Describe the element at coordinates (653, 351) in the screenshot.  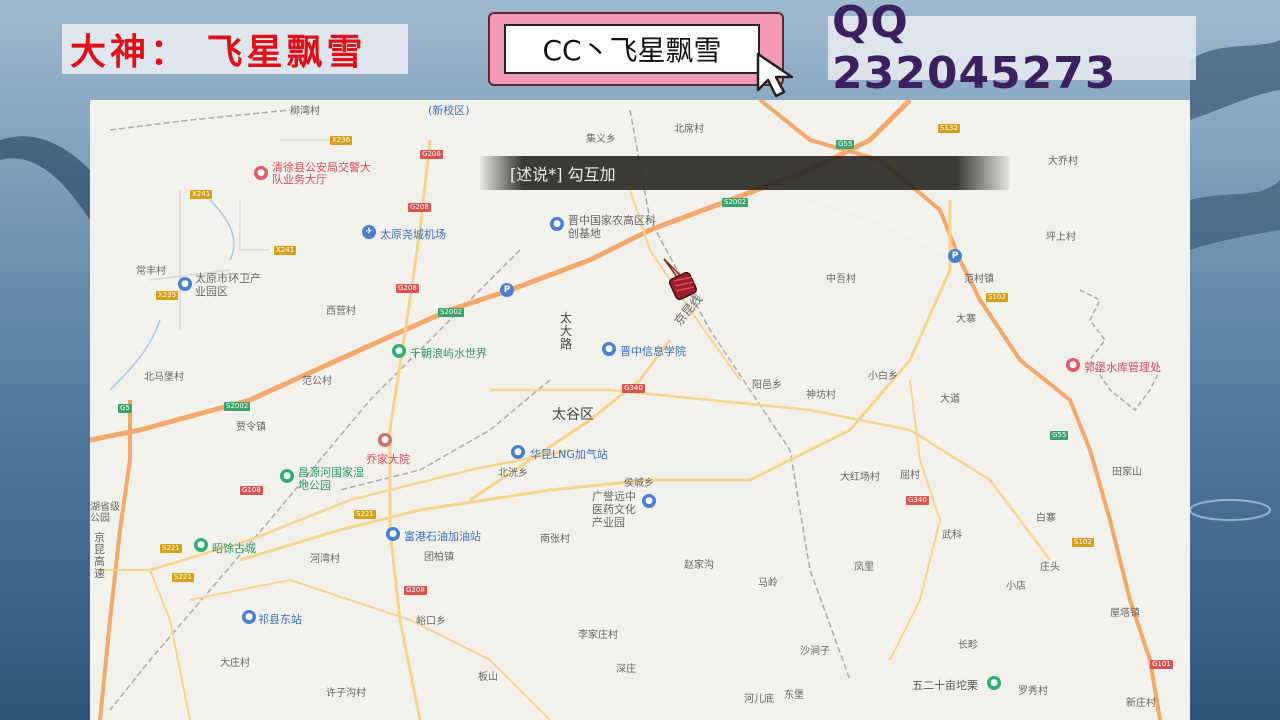
I see `poi-label-info-college: 晋中信息学院` at that location.